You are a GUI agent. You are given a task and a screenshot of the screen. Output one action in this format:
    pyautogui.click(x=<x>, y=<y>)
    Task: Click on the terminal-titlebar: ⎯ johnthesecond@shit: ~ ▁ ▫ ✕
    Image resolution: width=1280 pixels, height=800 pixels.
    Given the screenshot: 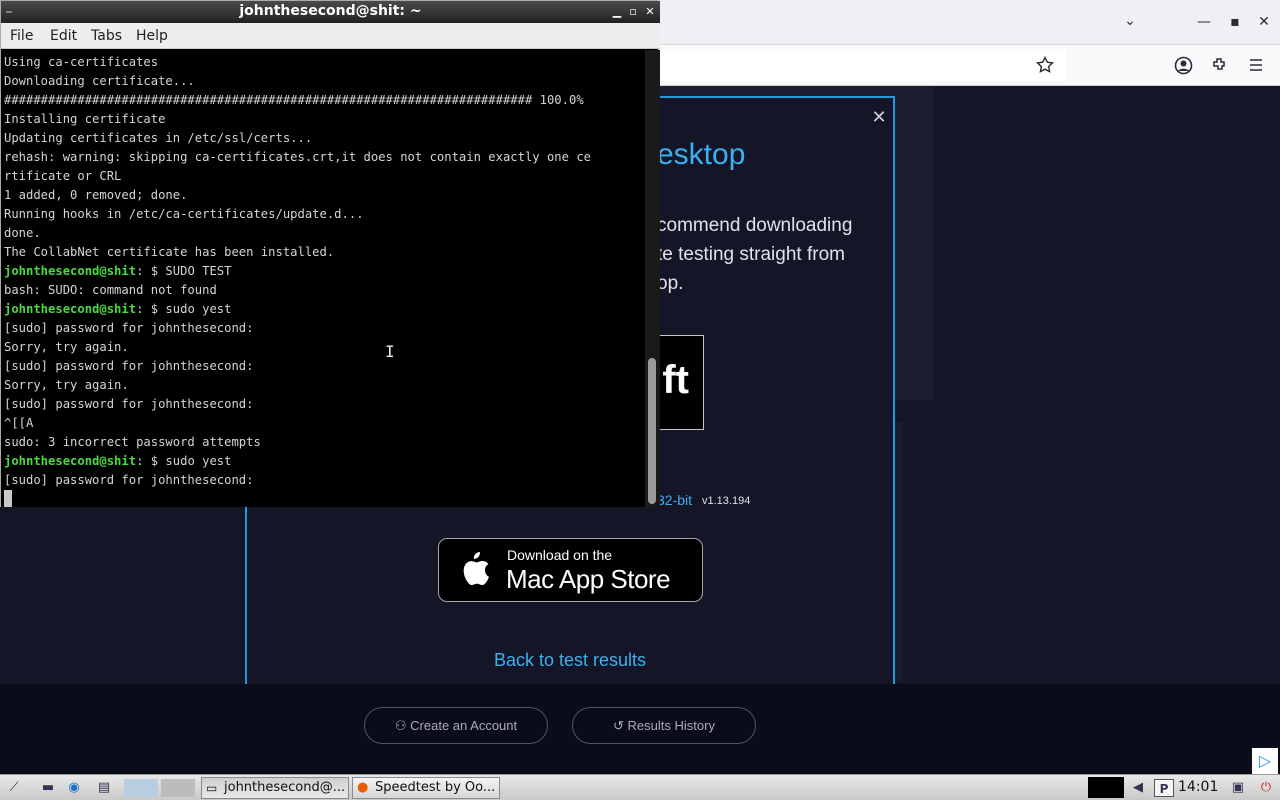 What is the action you would take?
    pyautogui.click(x=330, y=12)
    